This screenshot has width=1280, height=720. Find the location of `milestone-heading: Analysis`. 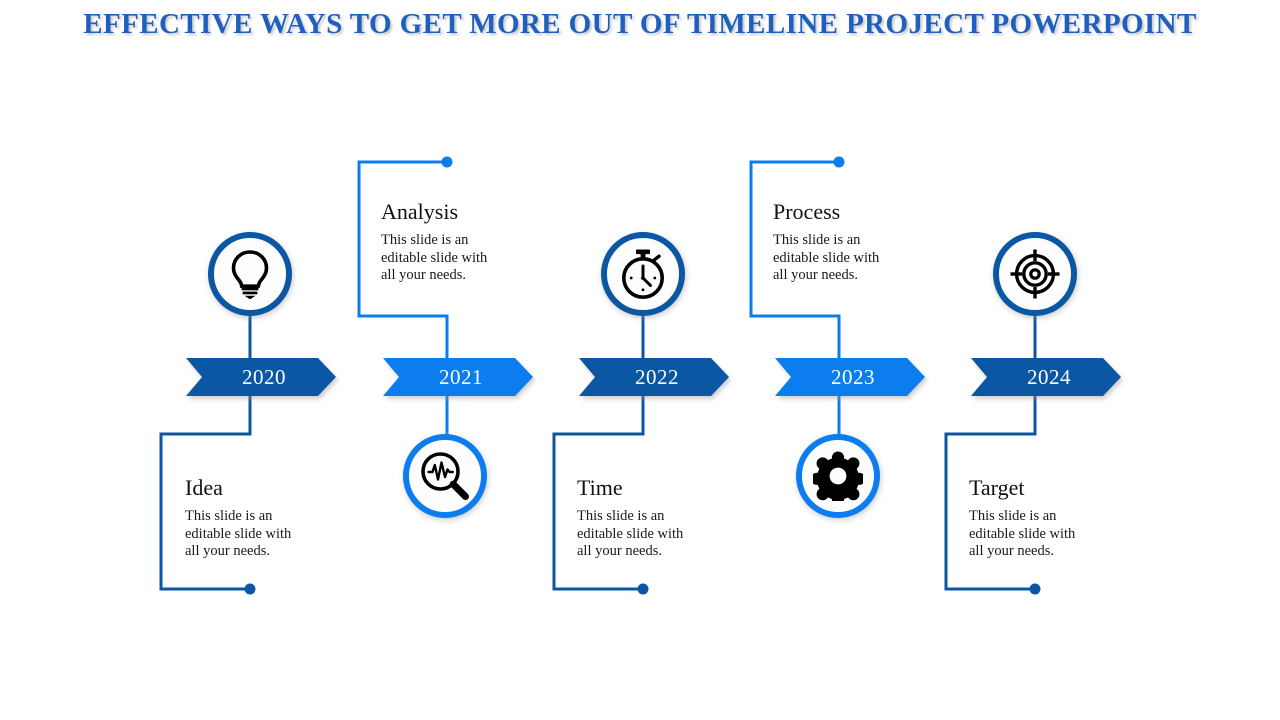

milestone-heading: Analysis is located at coordinates (419, 211).